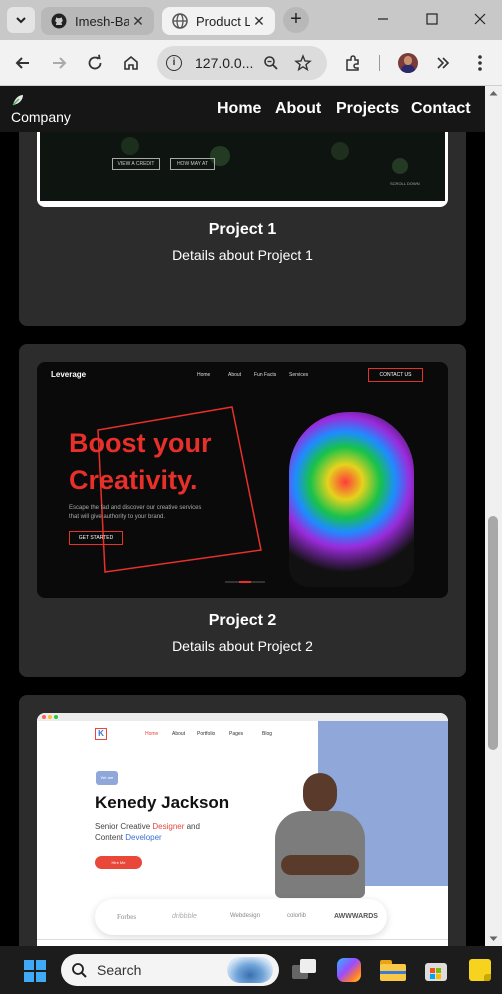 The height and width of the screenshot is (994, 502). I want to click on logo-broken-image-icon, so click(18, 99).